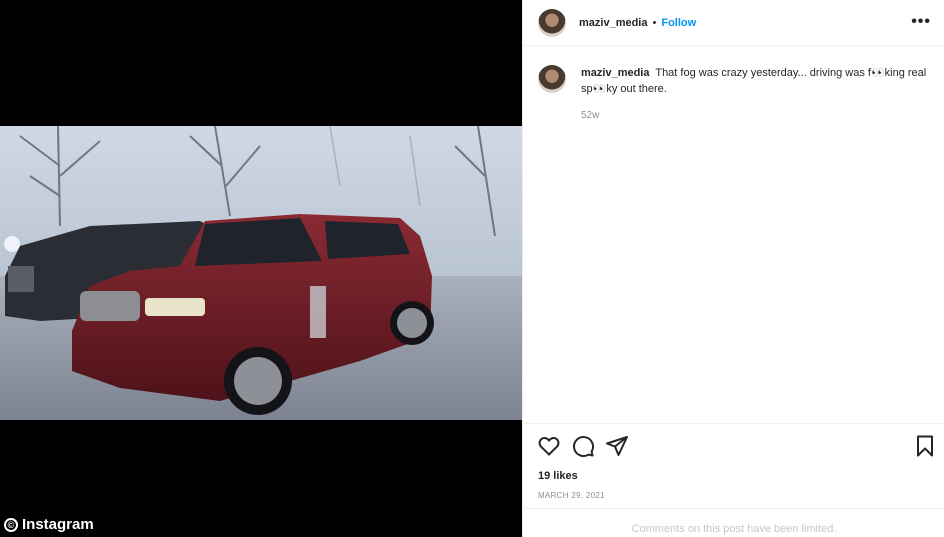  What do you see at coordinates (921, 22) in the screenshot?
I see `more-options-icon: •••` at bounding box center [921, 22].